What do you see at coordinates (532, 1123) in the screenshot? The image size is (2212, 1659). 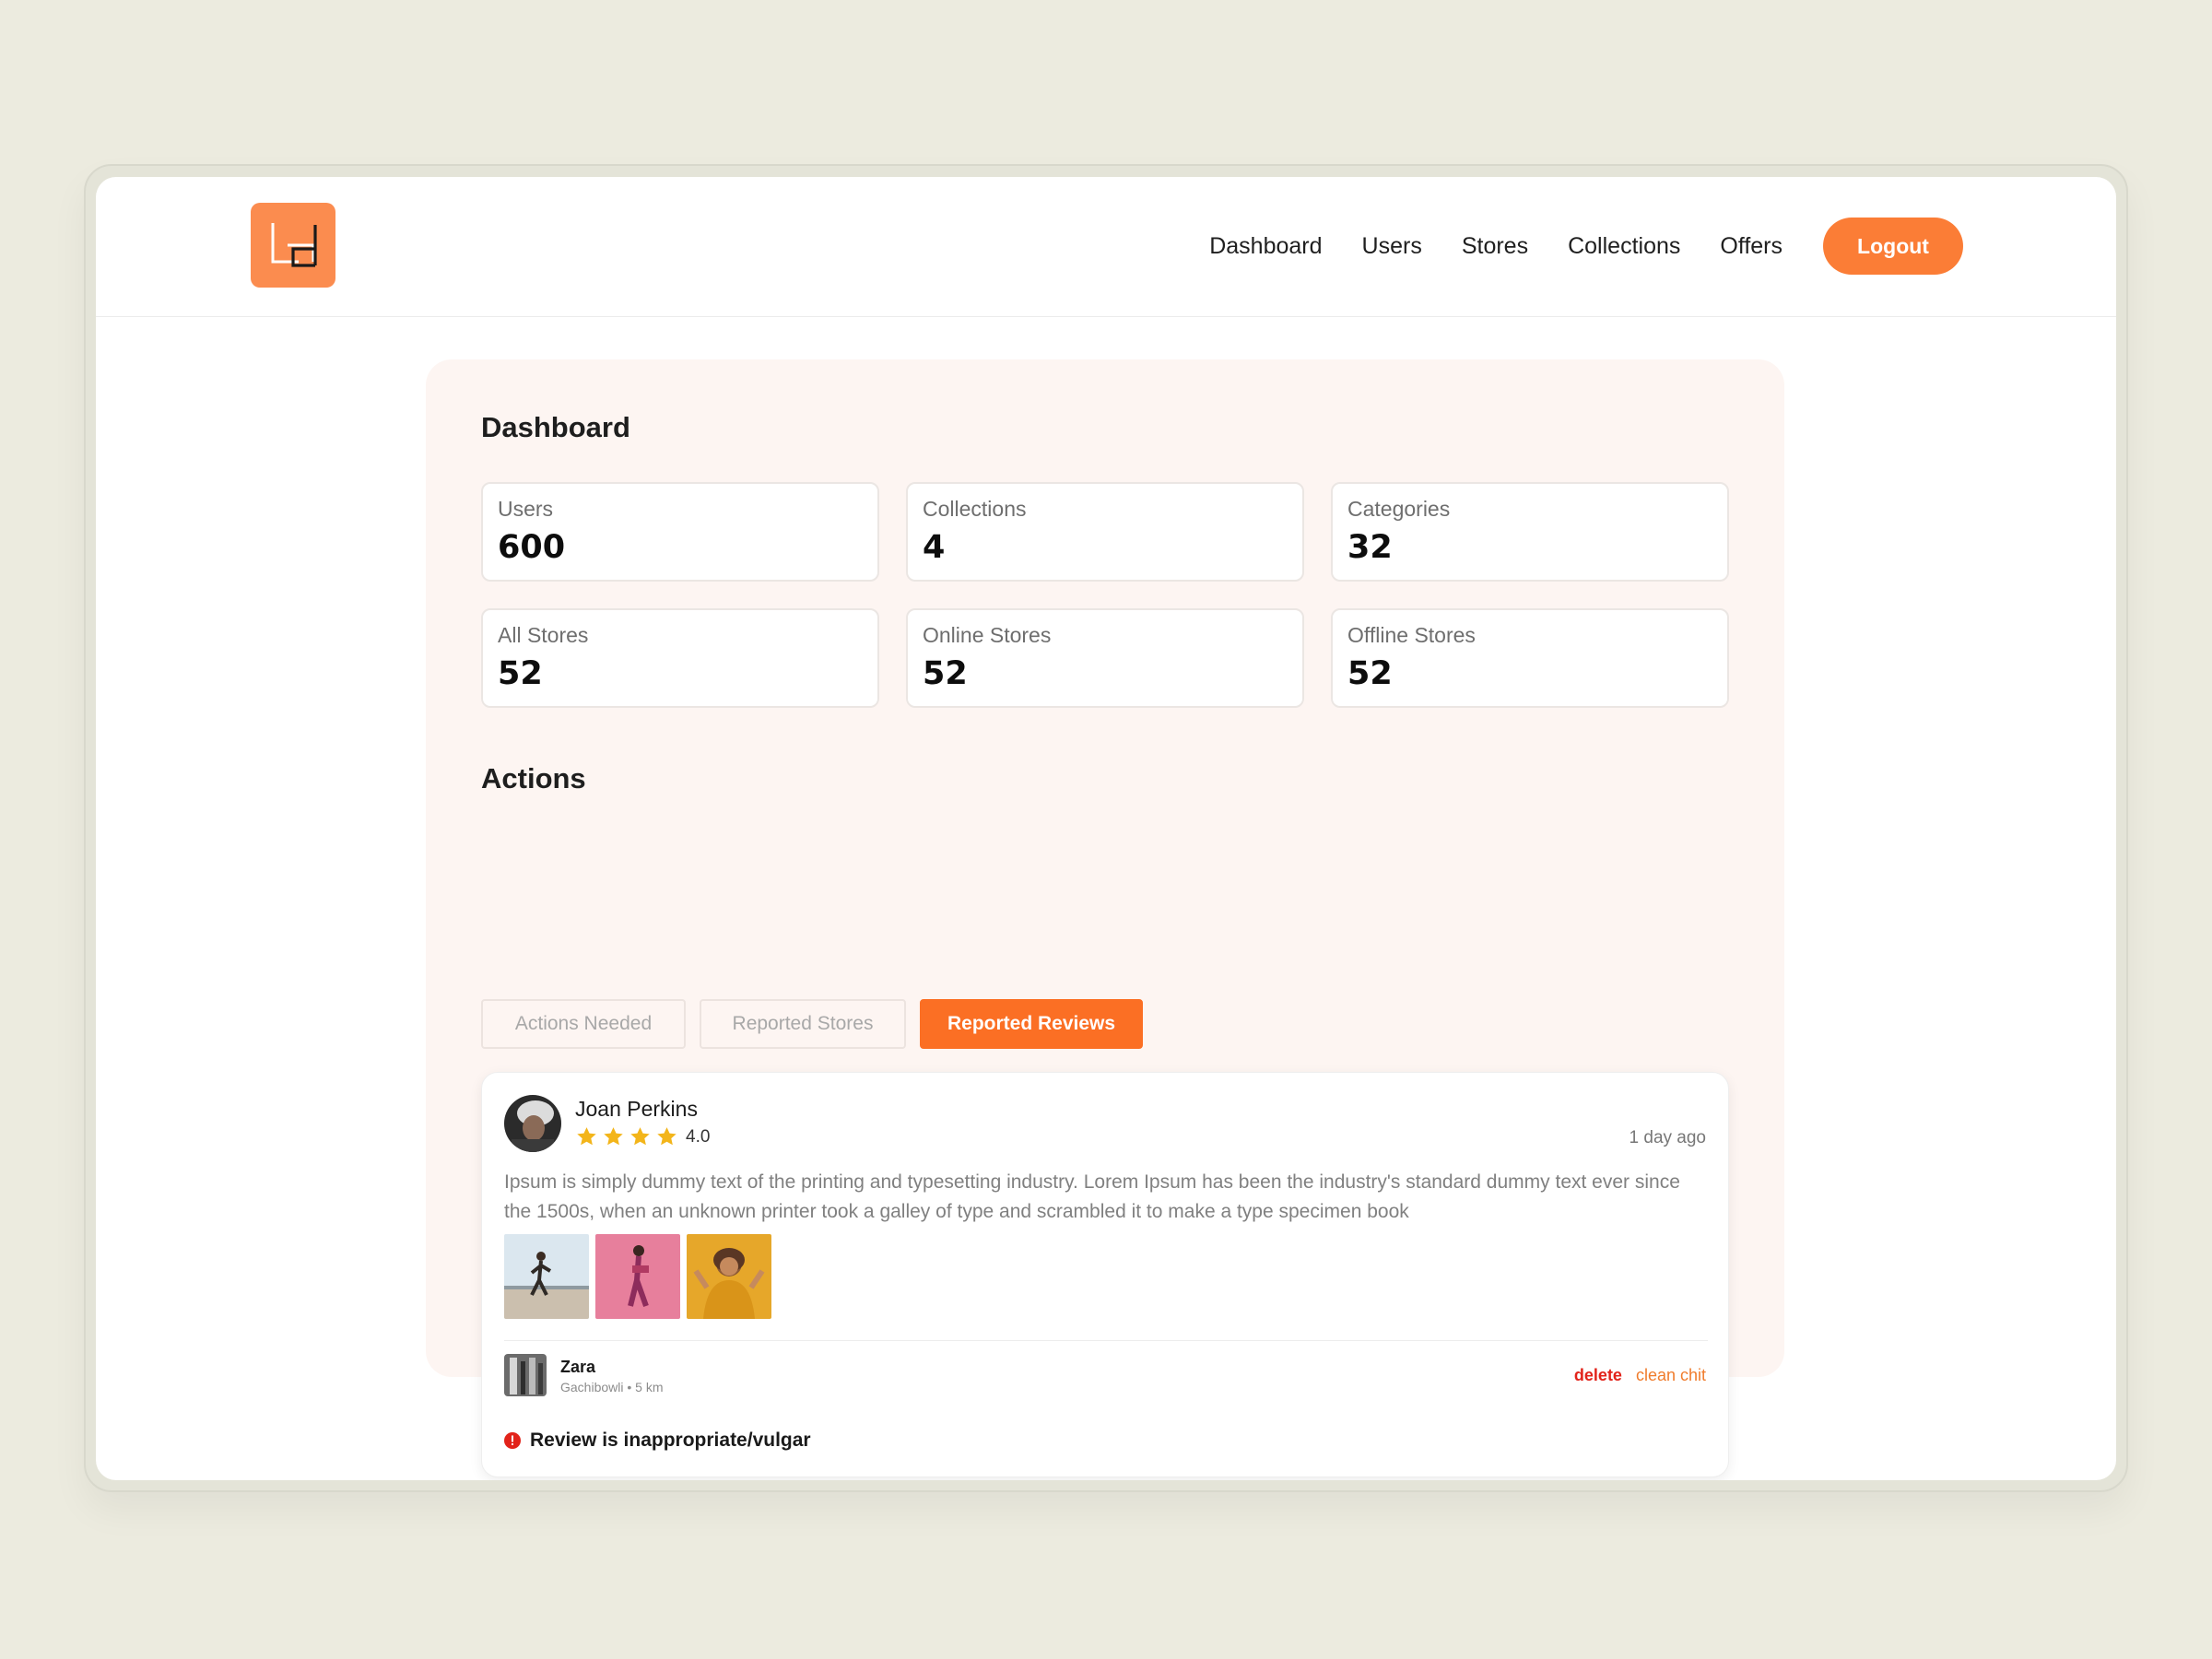 I see `avatar` at bounding box center [532, 1123].